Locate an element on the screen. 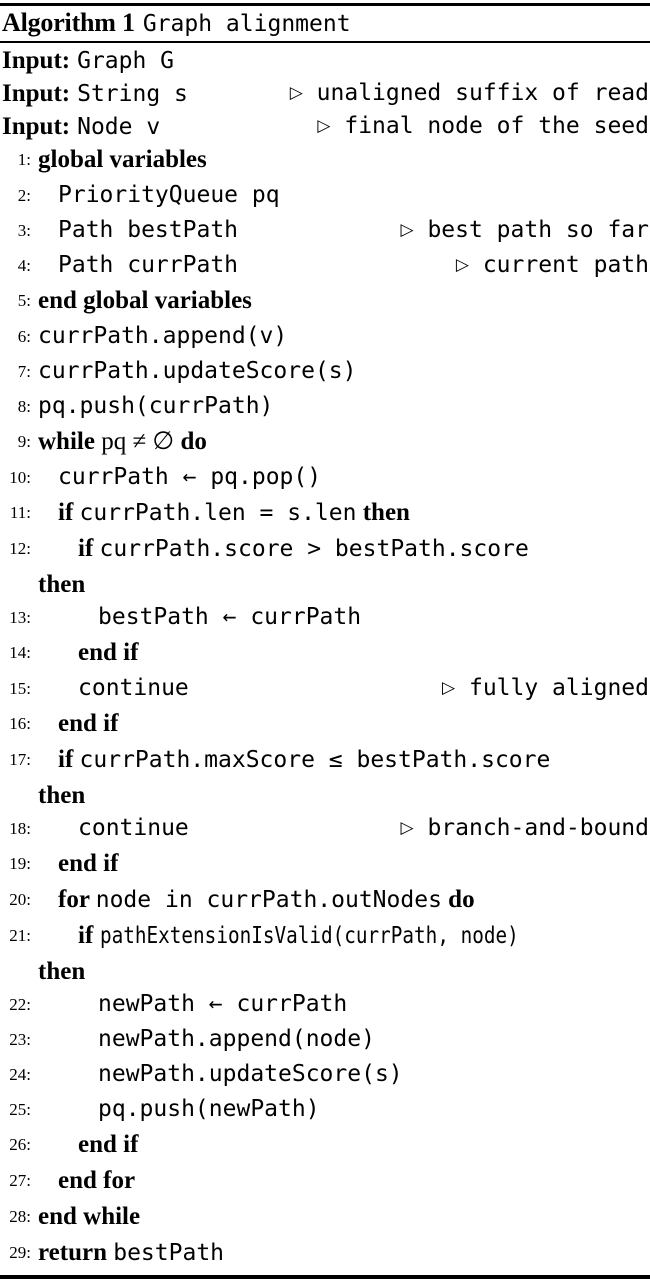 Image resolution: width=650 pixels, height=1279 pixels. code-line: 14: end if is located at coordinates (325, 654).